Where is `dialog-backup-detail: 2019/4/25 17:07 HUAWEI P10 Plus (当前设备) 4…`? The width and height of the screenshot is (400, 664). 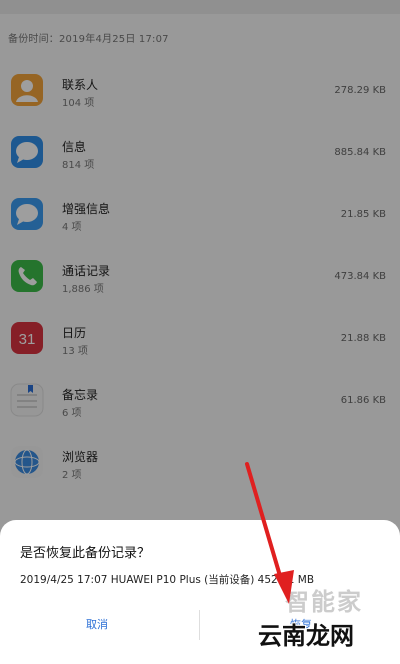
dialog-backup-detail: 2019/4/25 17:07 HUAWEI P10 Plus (当前设备) 4… is located at coordinates (167, 580).